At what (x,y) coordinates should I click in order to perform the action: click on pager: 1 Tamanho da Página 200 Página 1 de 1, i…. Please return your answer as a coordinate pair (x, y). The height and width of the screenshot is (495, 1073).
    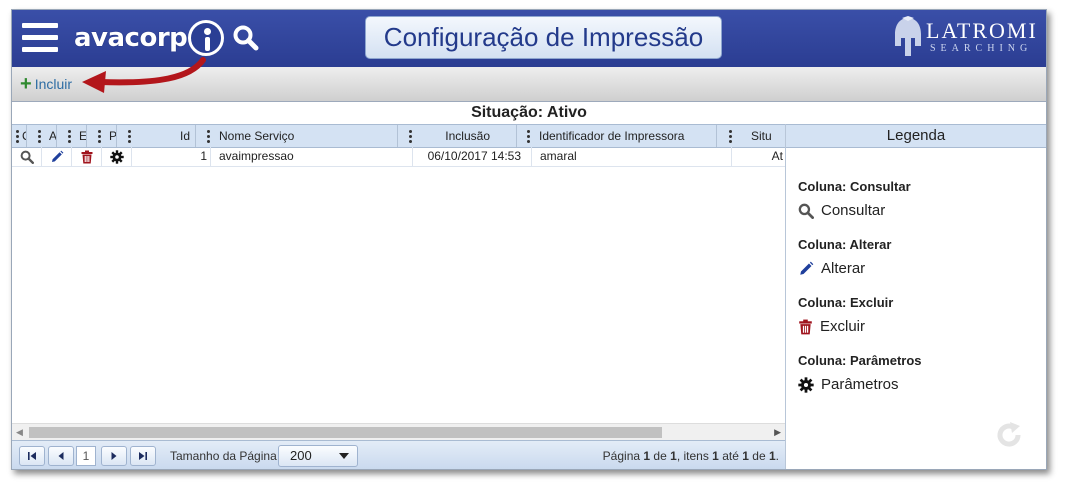
    Looking at the image, I should click on (398, 454).